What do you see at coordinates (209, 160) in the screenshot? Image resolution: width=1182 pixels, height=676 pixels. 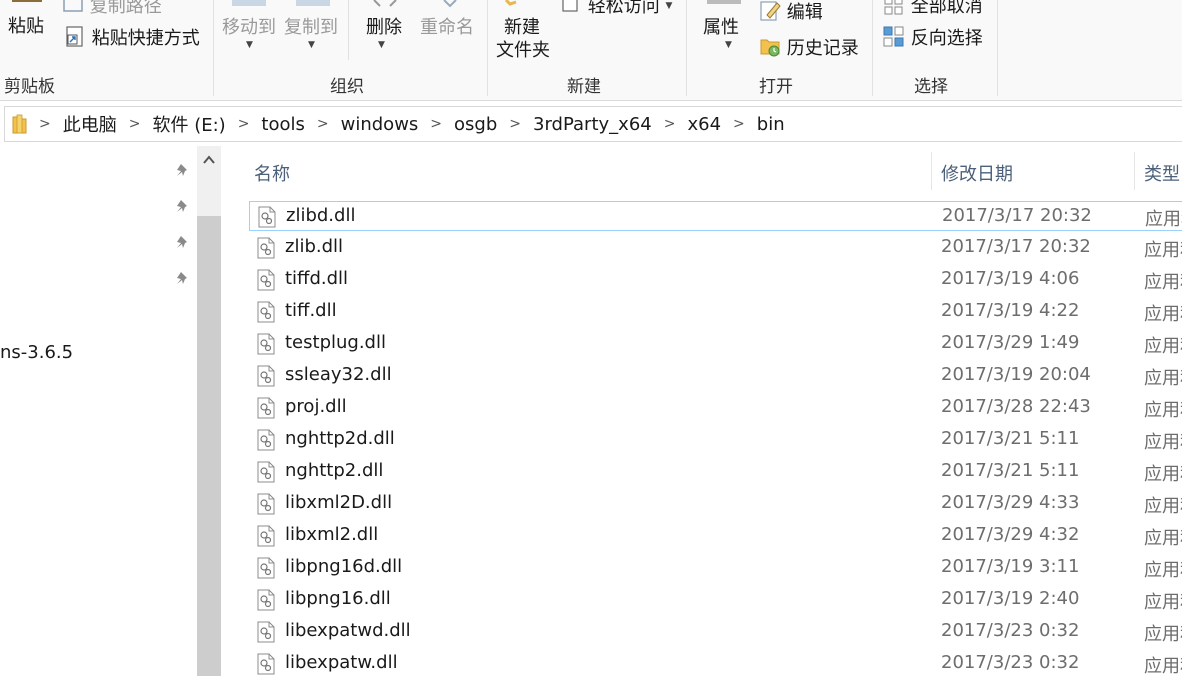 I see `chevron-up-icon` at bounding box center [209, 160].